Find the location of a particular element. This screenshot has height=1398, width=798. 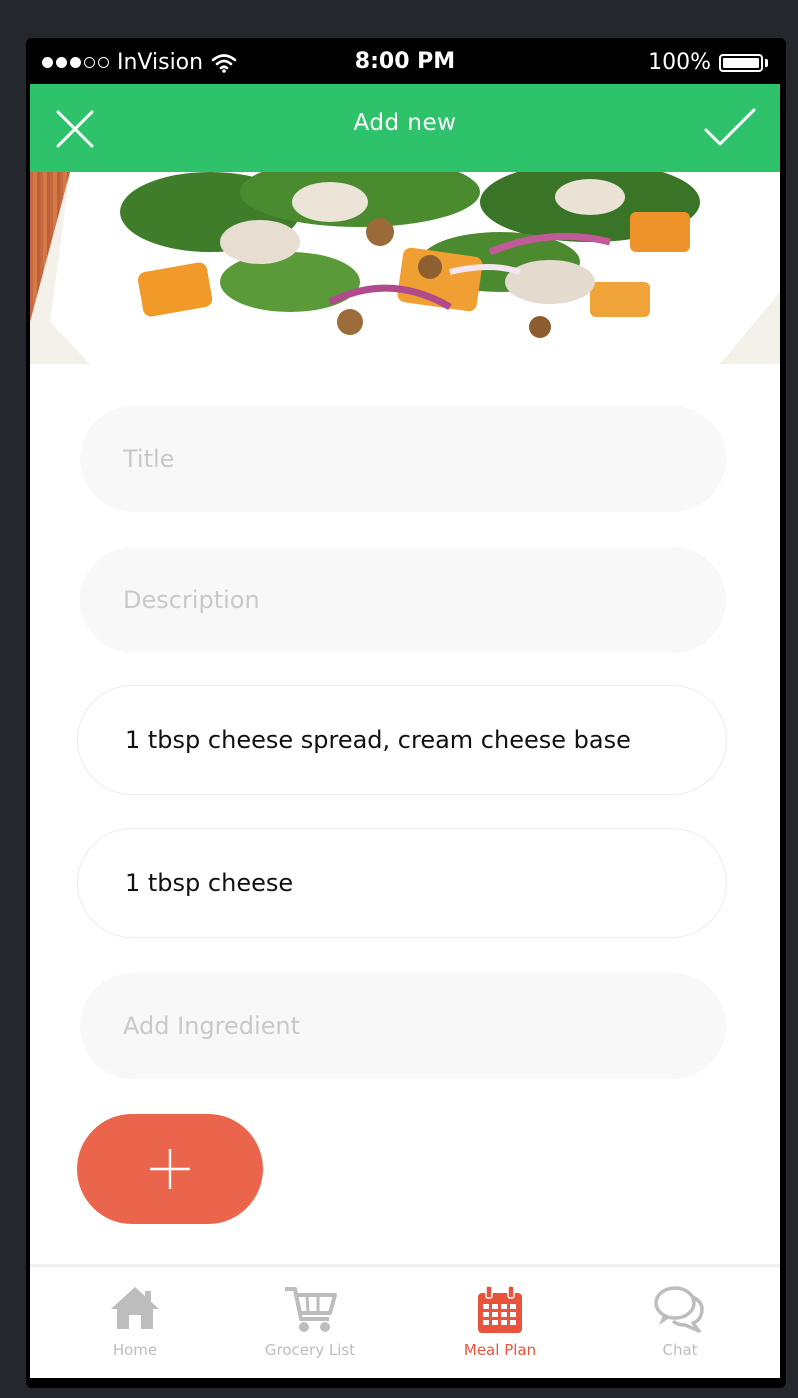

add-ingredient-button is located at coordinates (170, 1169).